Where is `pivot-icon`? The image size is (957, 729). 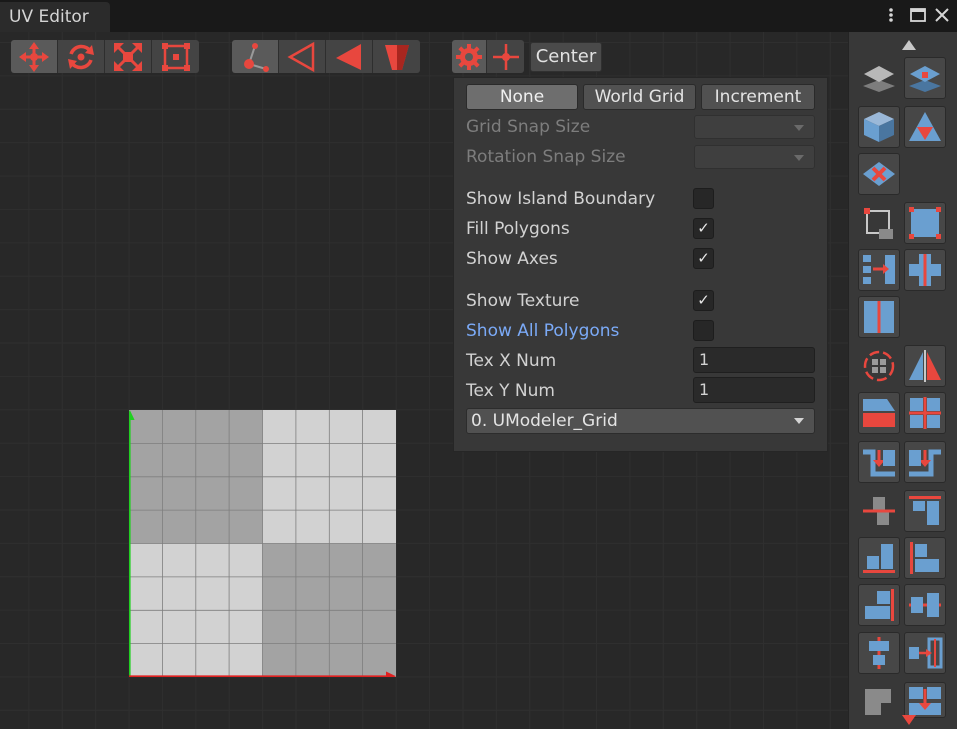 pivot-icon is located at coordinates (505, 56).